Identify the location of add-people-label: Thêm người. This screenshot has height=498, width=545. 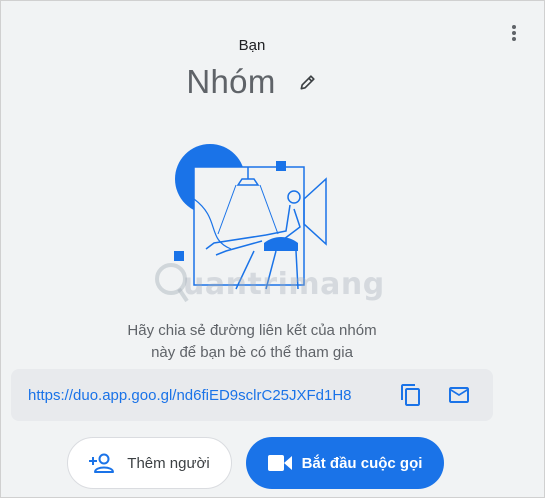
(168, 463).